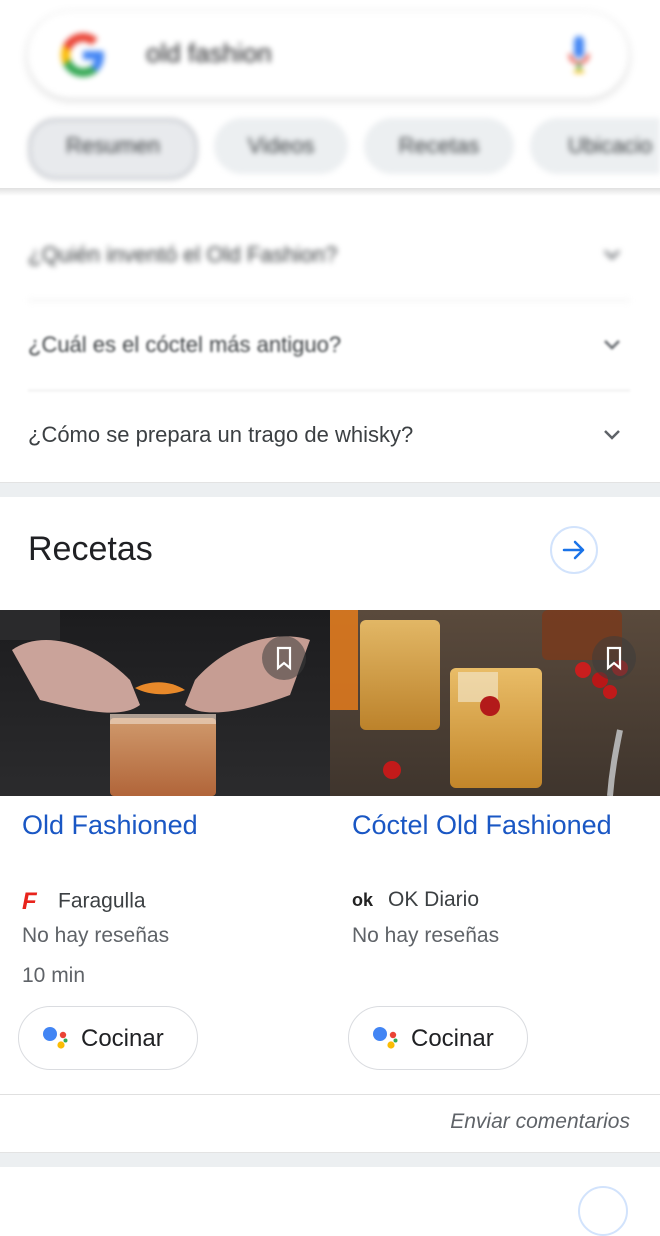 This screenshot has height=1236, width=660. I want to click on faq-item: ¿Cómo se prepara un trago de whisky?, so click(329, 436).